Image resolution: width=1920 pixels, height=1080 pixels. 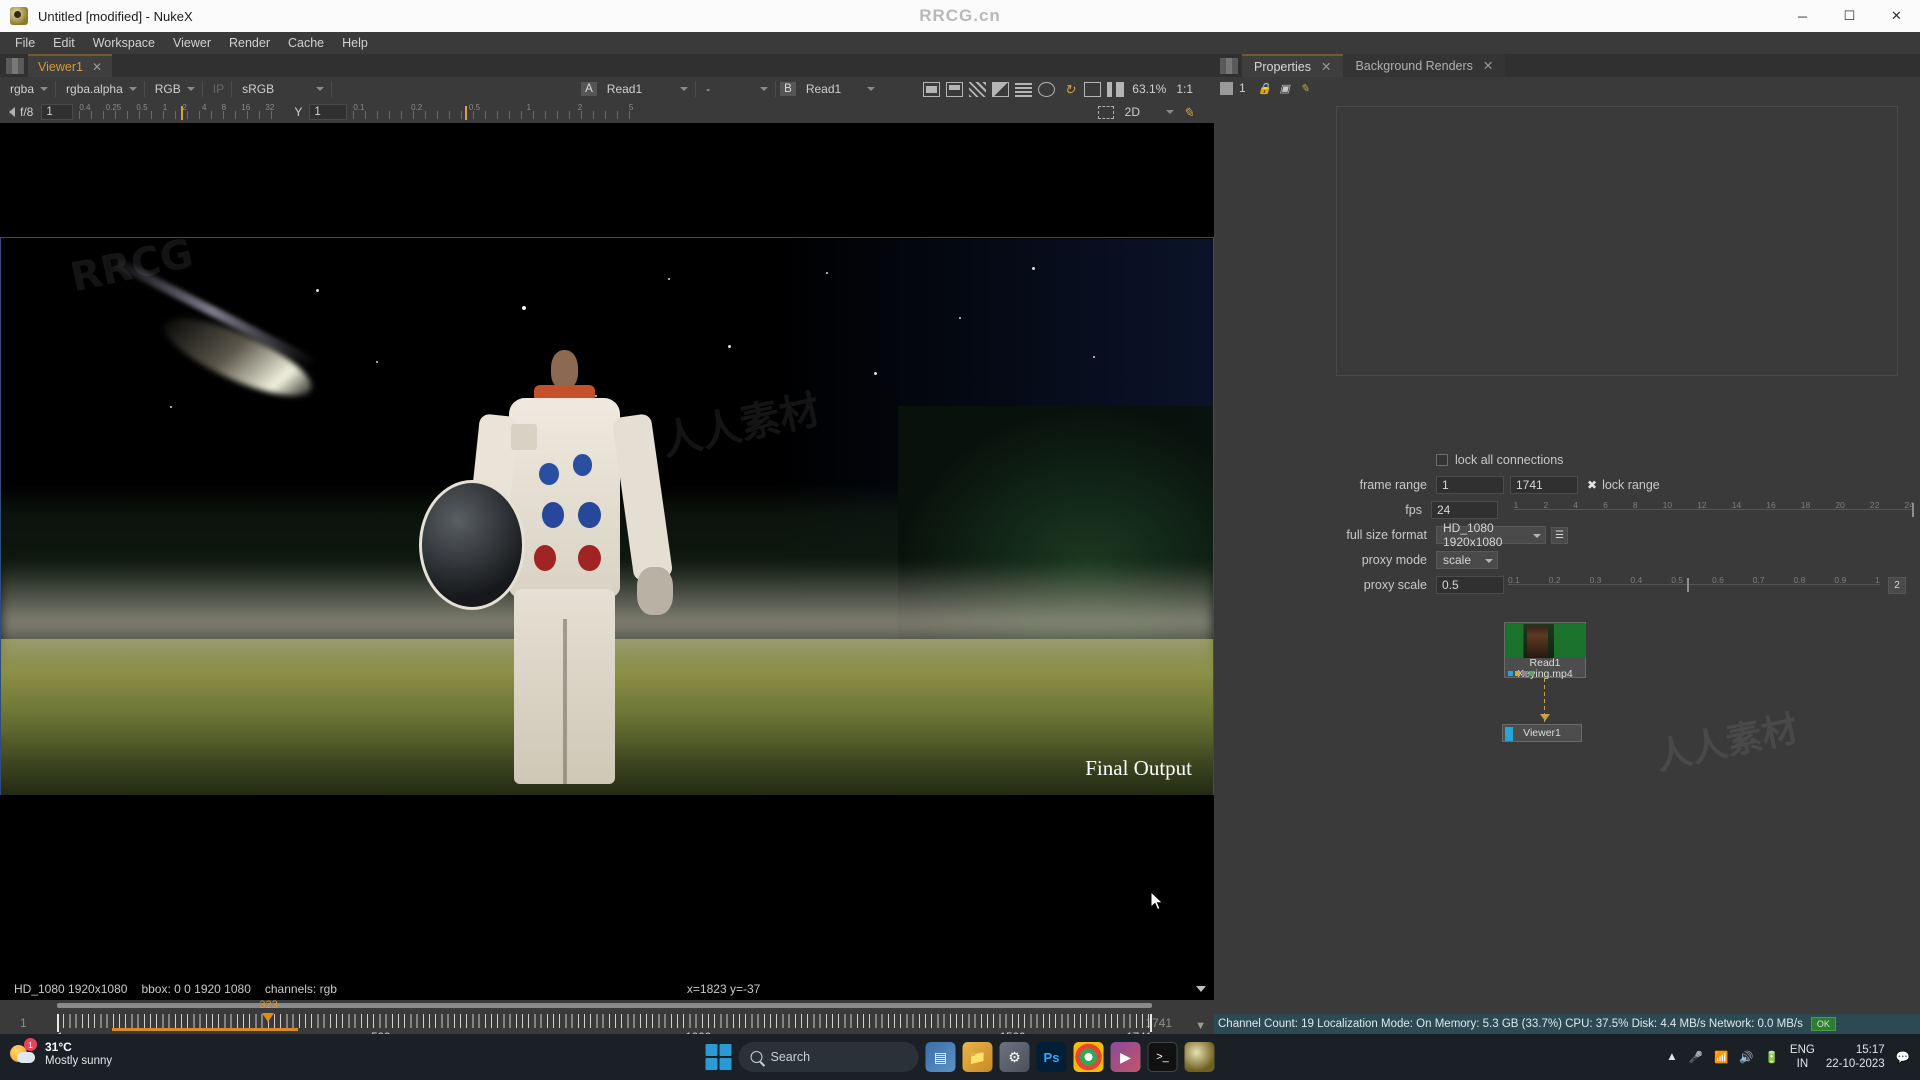 I want to click on weather-widget: 1 31°C Mostly sunny, so click(x=61, y=1053).